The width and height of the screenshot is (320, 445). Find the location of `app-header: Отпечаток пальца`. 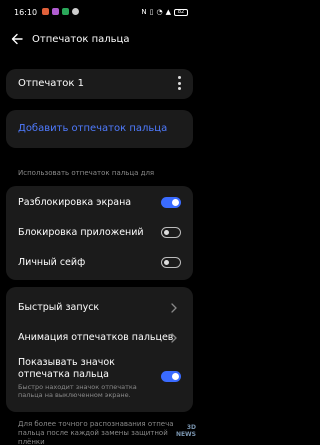

app-header: Отпечаток пальца is located at coordinates (100, 41).